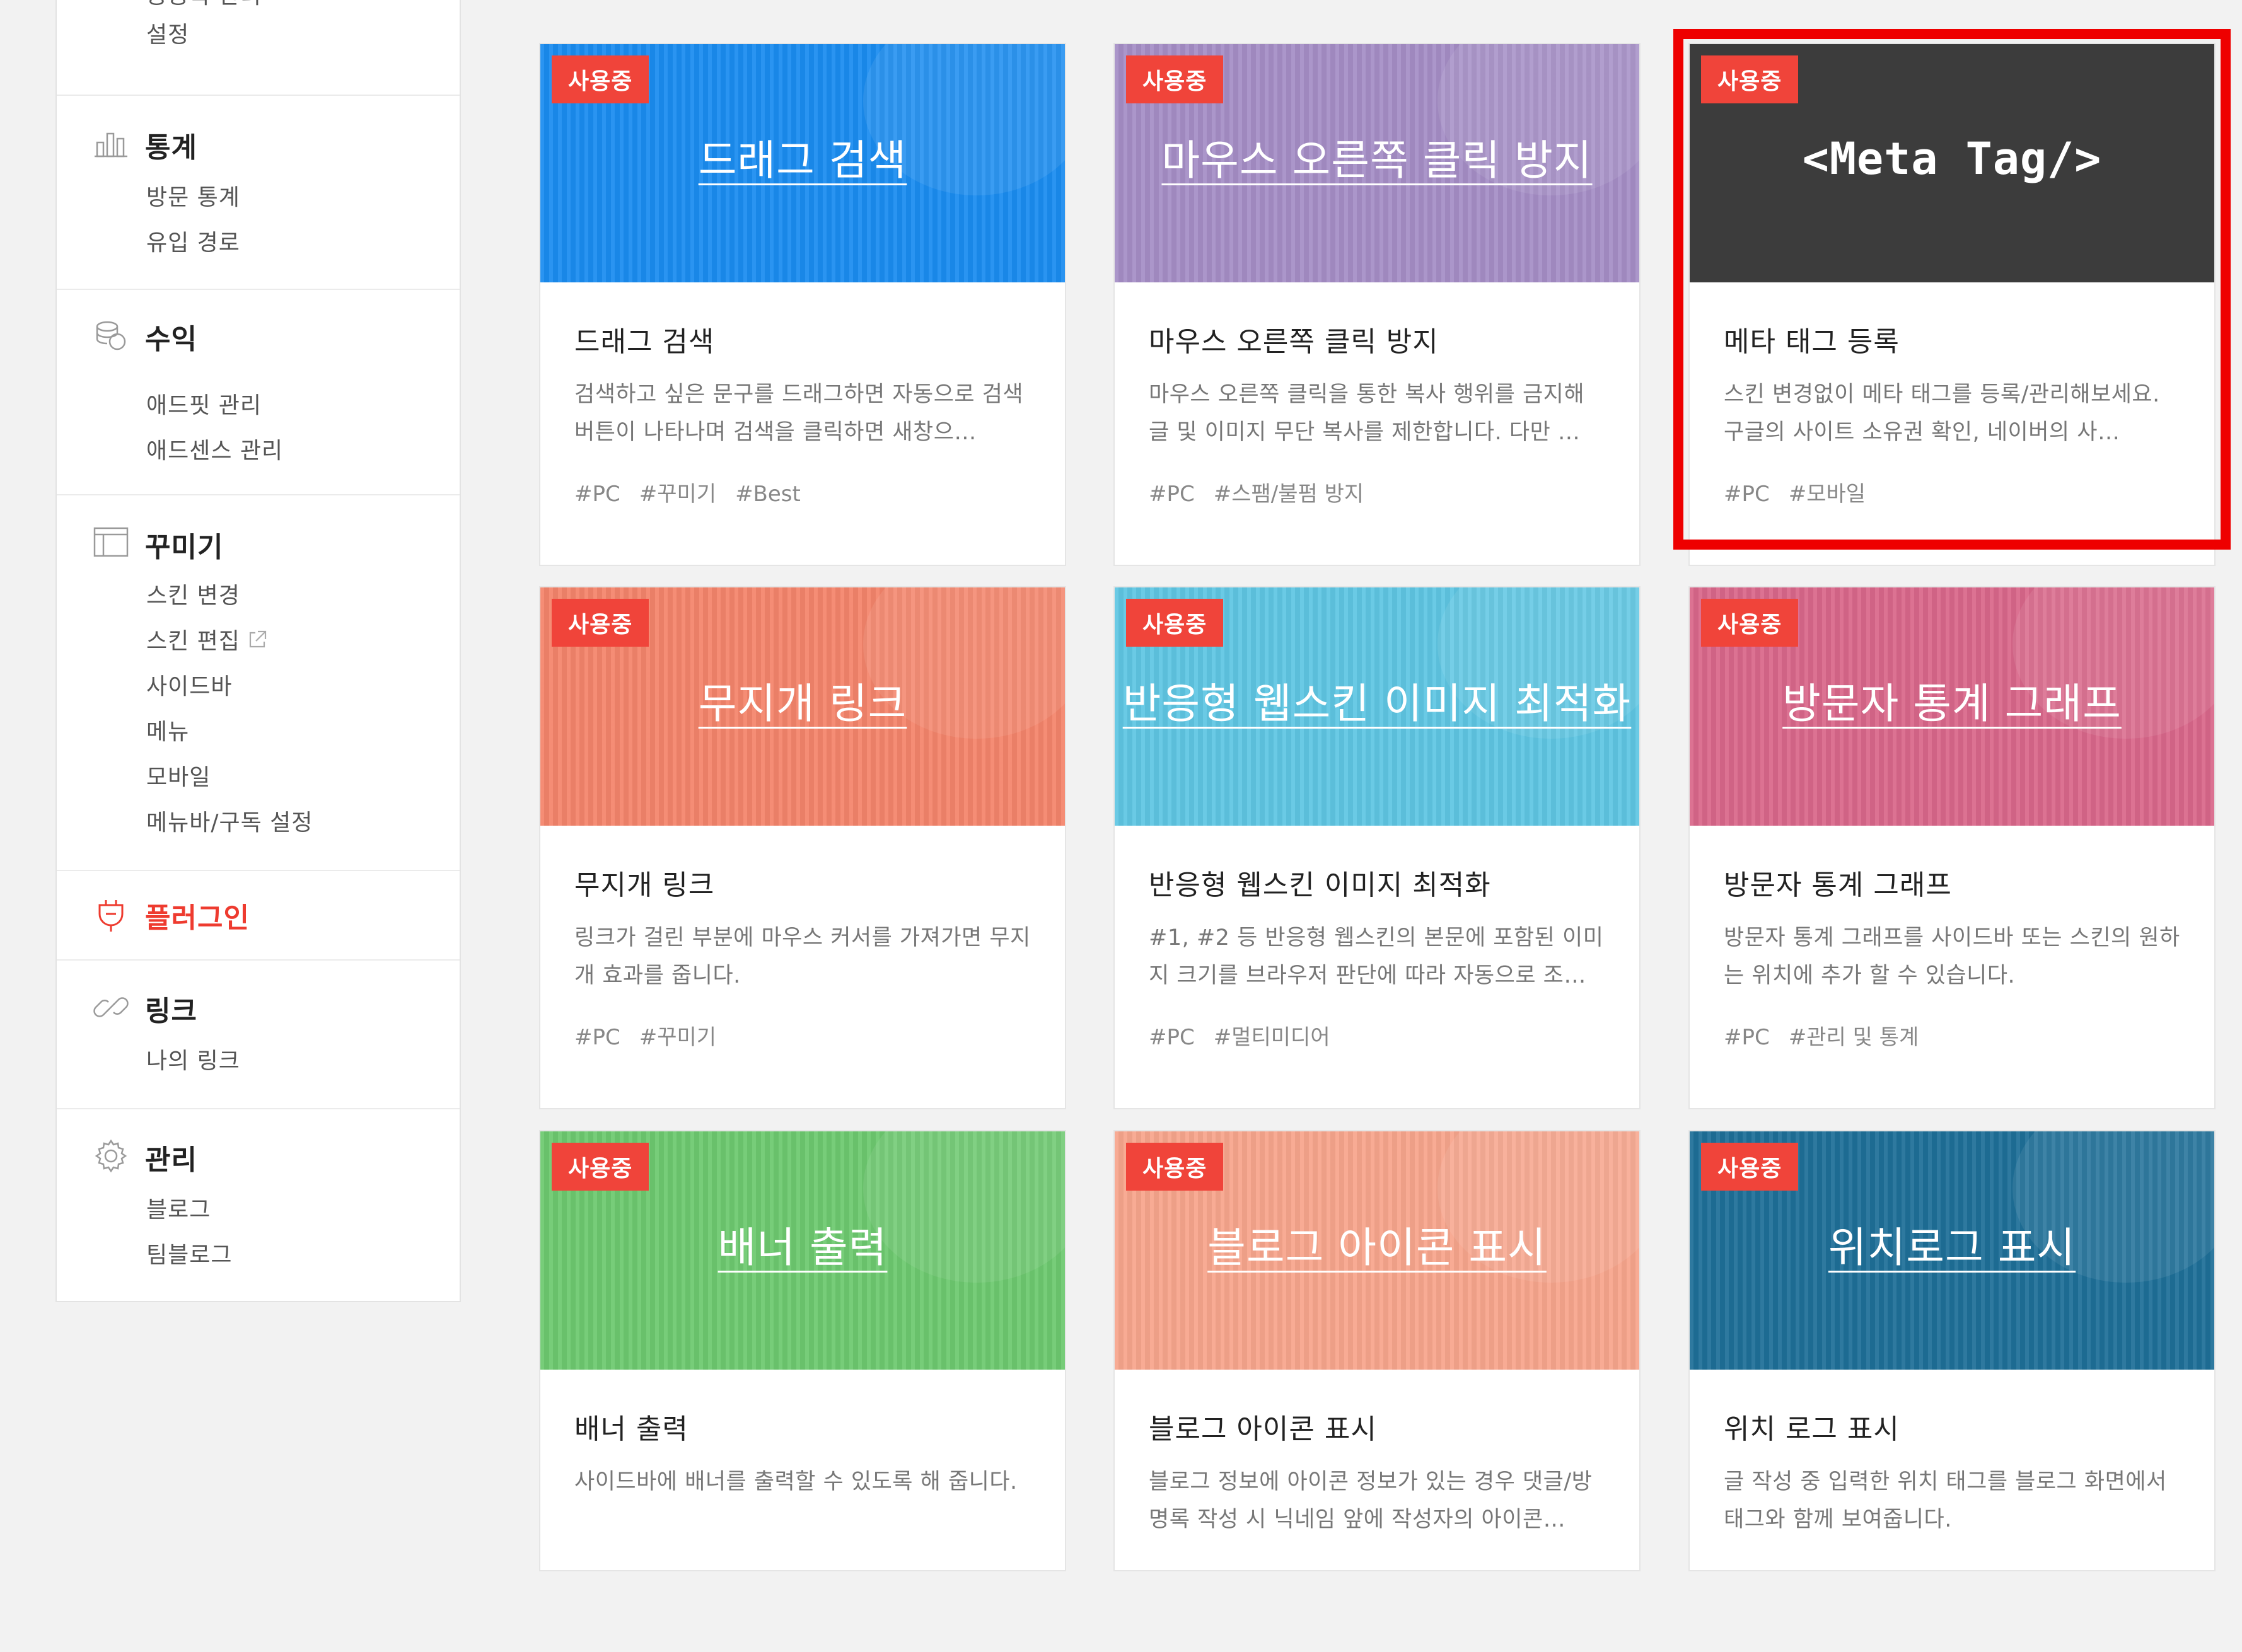 This screenshot has width=2242, height=1652. Describe the element at coordinates (1377, 339) in the screenshot. I see `plugin-name: 마우스 오른쪽 클릭 방지` at that location.